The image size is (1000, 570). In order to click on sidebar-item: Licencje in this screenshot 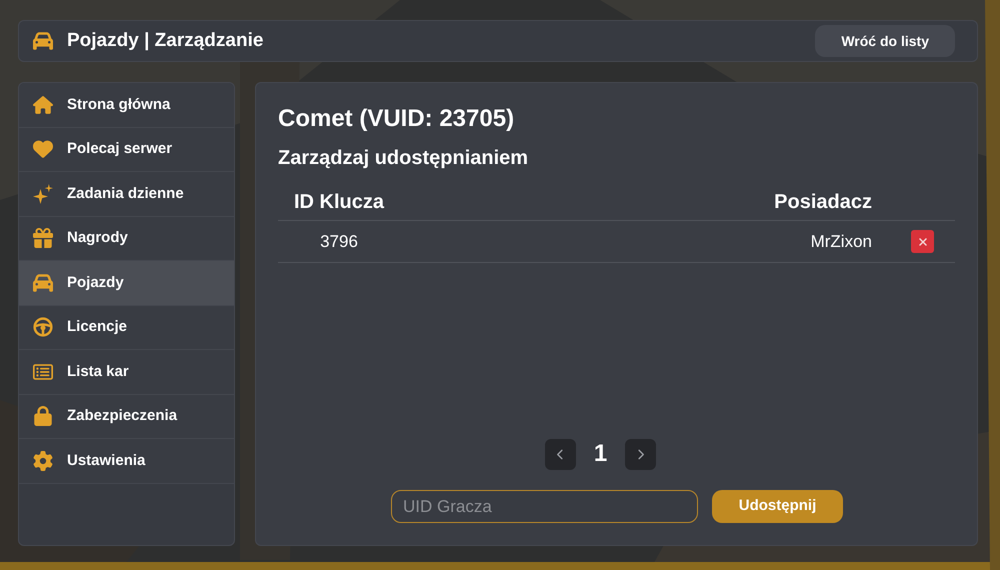, I will do `click(126, 328)`.